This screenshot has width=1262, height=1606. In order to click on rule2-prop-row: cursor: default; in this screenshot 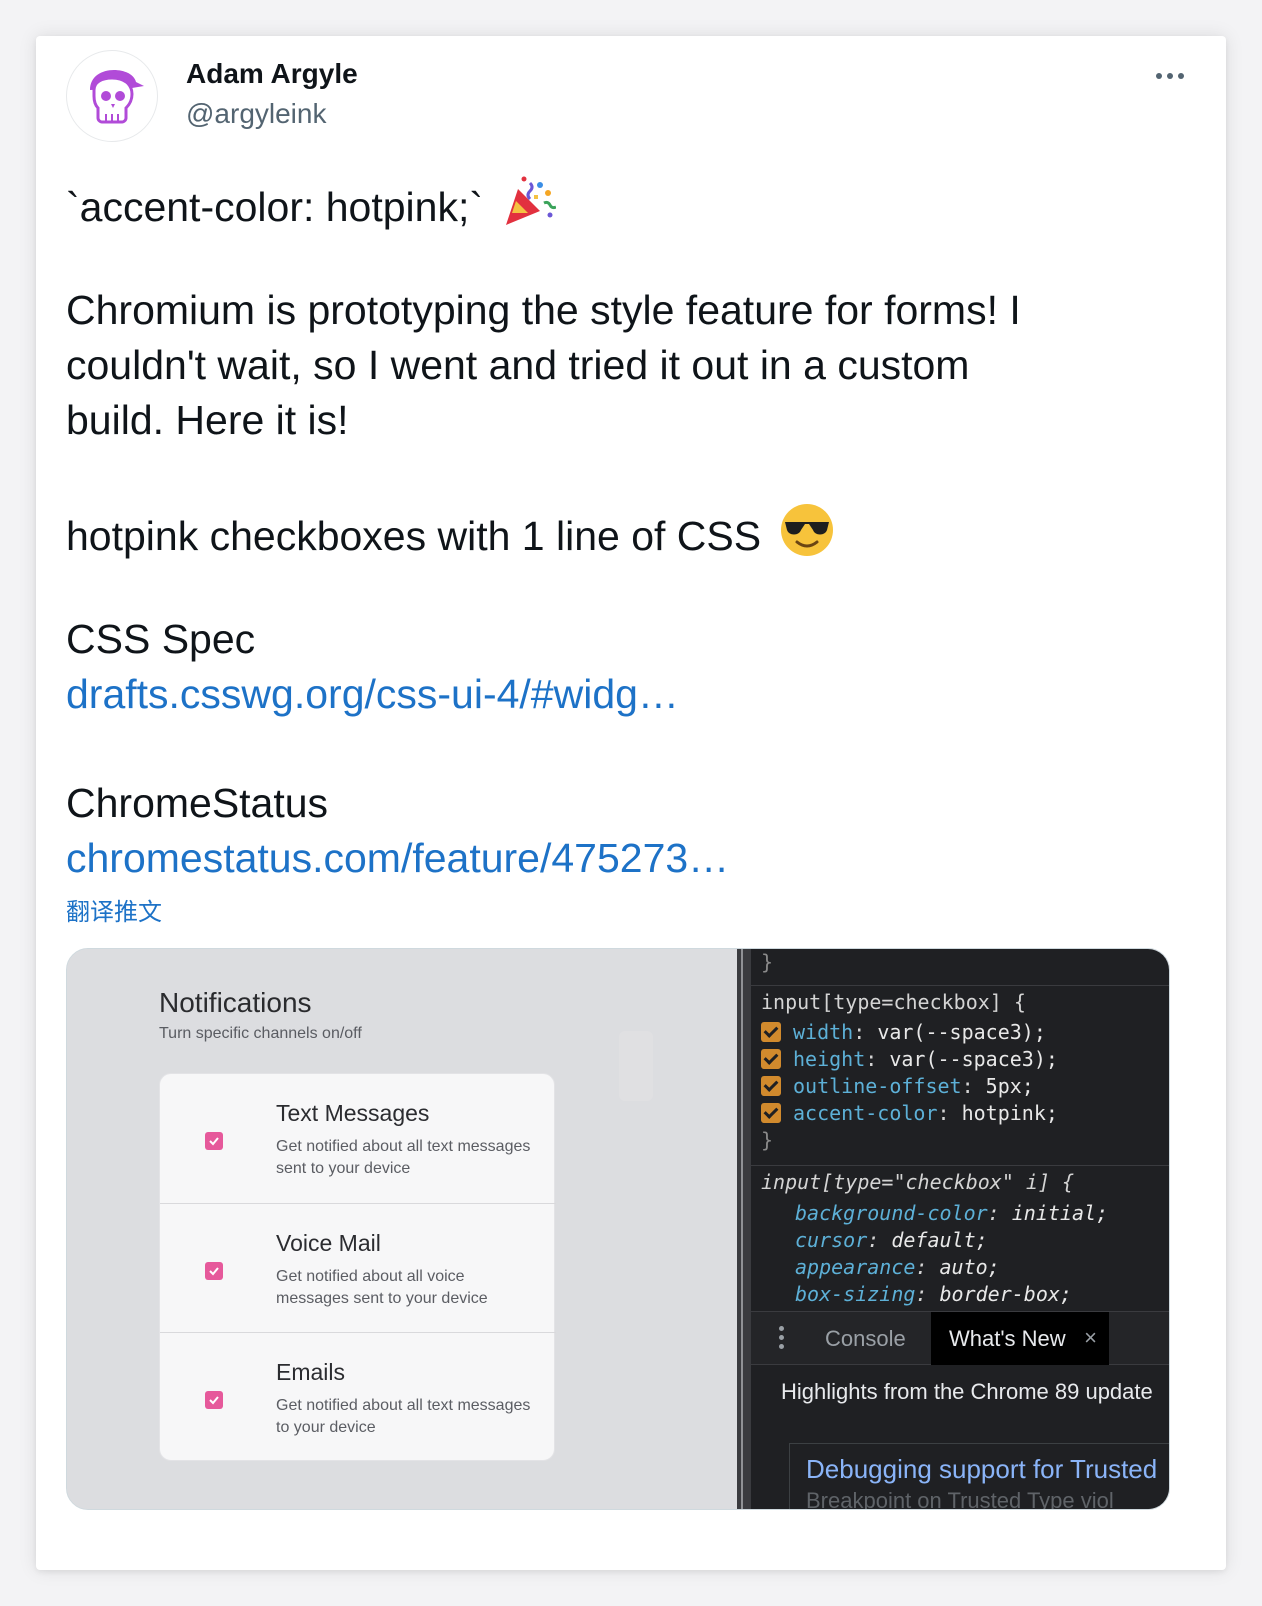, I will do `click(891, 1240)`.